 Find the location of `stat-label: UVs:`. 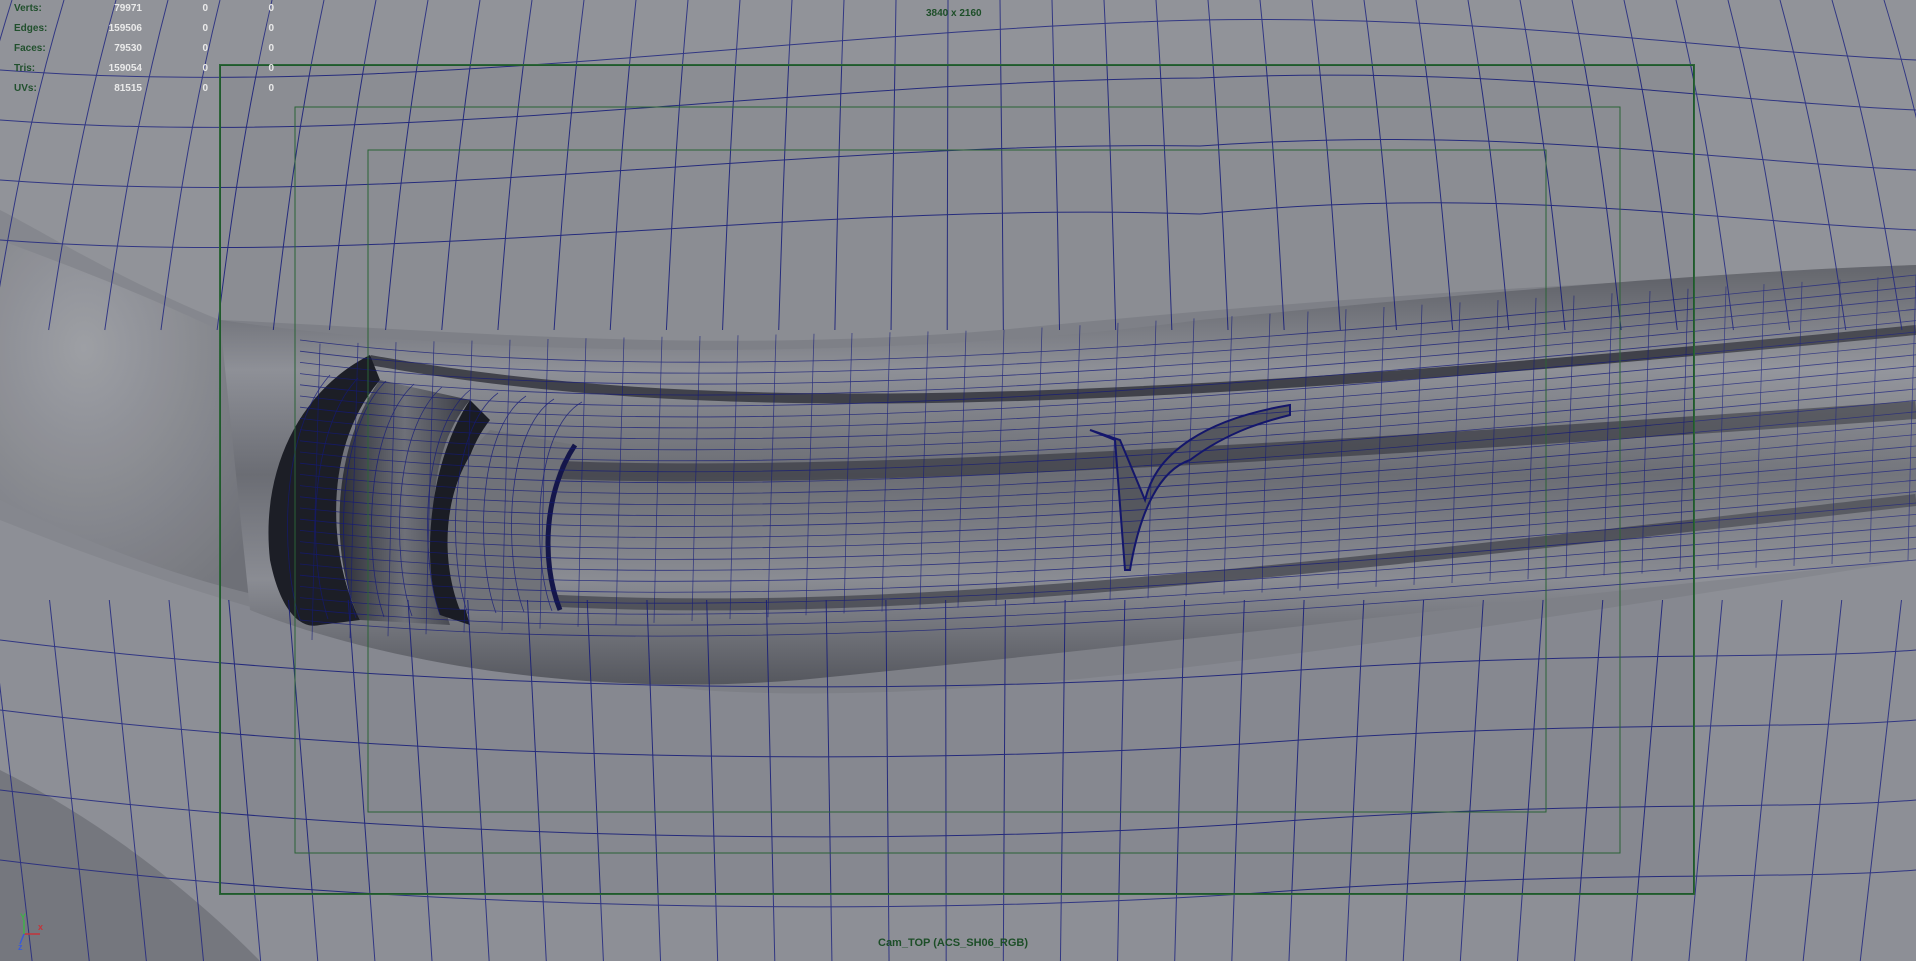

stat-label: UVs: is located at coordinates (25, 88).